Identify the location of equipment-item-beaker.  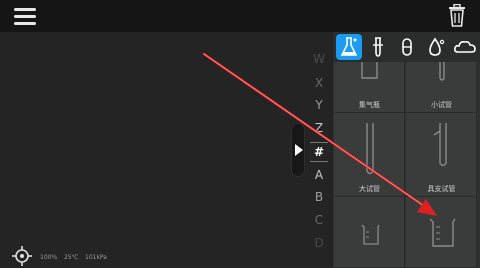
(441, 232).